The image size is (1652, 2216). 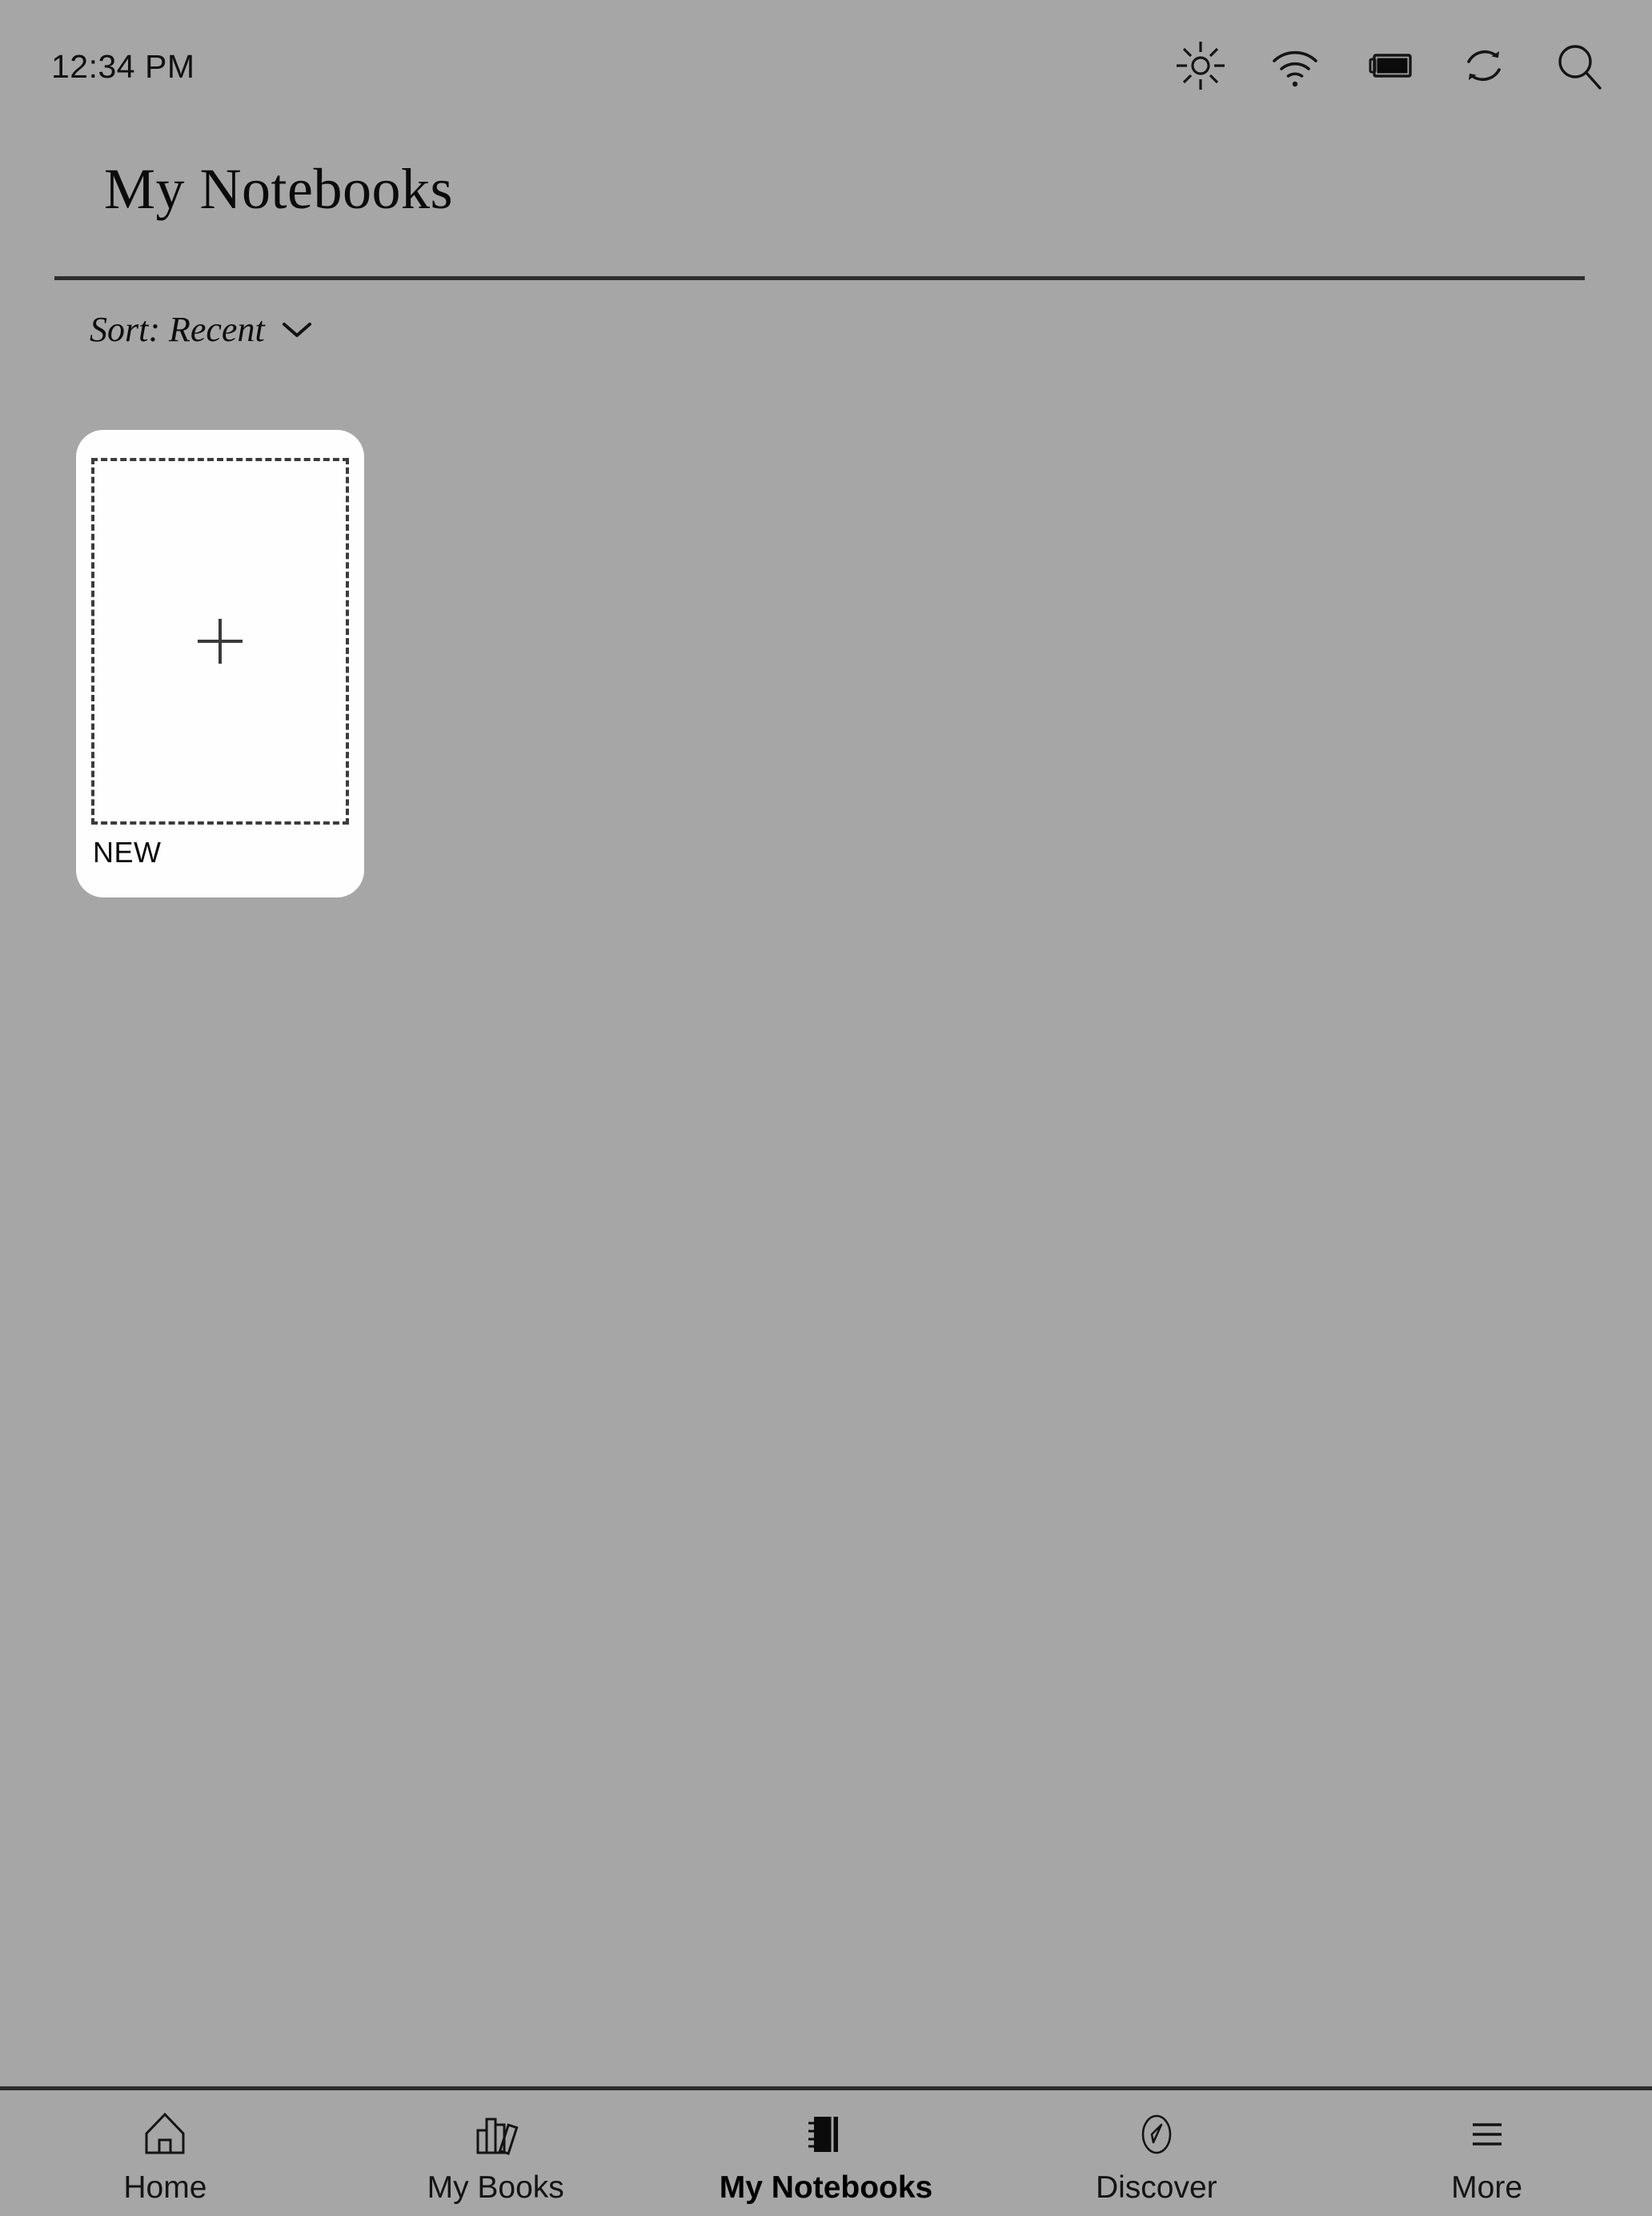 What do you see at coordinates (819, 278) in the screenshot?
I see `header-divider` at bounding box center [819, 278].